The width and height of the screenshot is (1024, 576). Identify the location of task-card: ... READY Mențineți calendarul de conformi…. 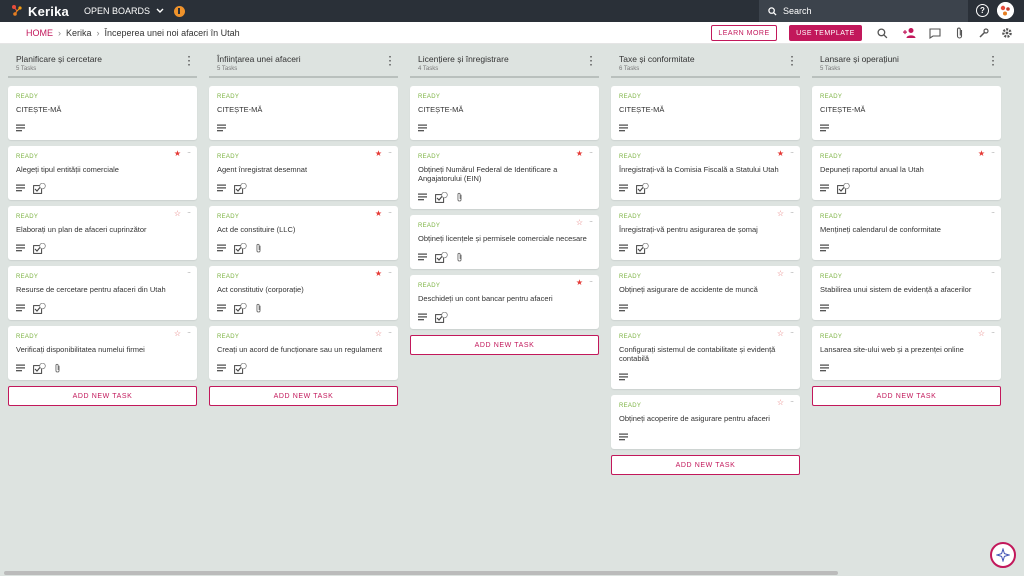
(906, 233).